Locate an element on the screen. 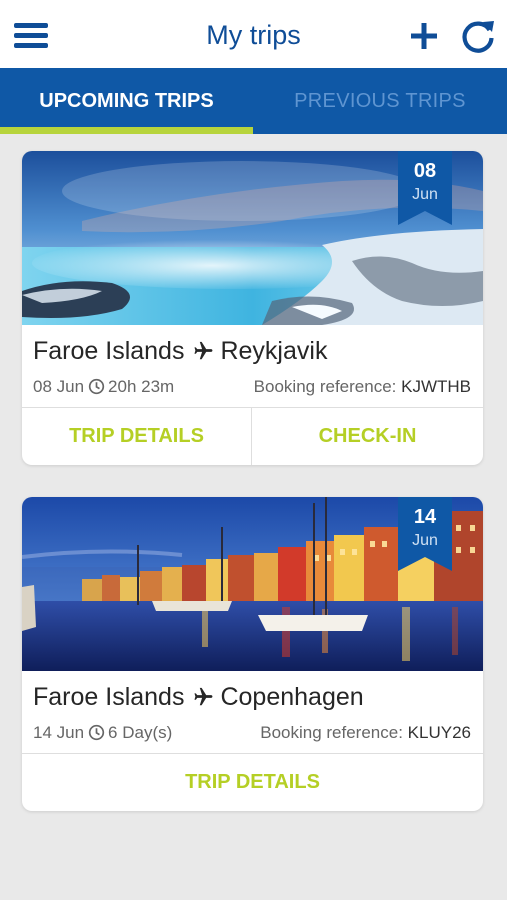 This screenshot has height=900, width=507. booking-reference: Booking reference: KJWTHB is located at coordinates (362, 387).